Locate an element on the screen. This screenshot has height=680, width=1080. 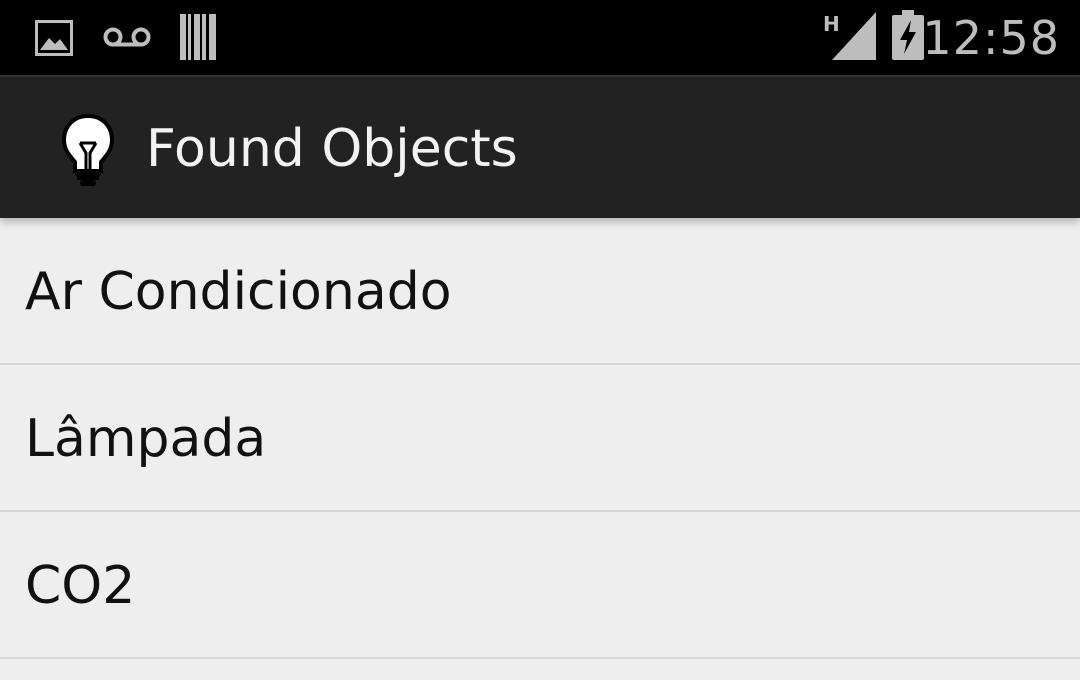
lightbulb-icon is located at coordinates (88, 151).